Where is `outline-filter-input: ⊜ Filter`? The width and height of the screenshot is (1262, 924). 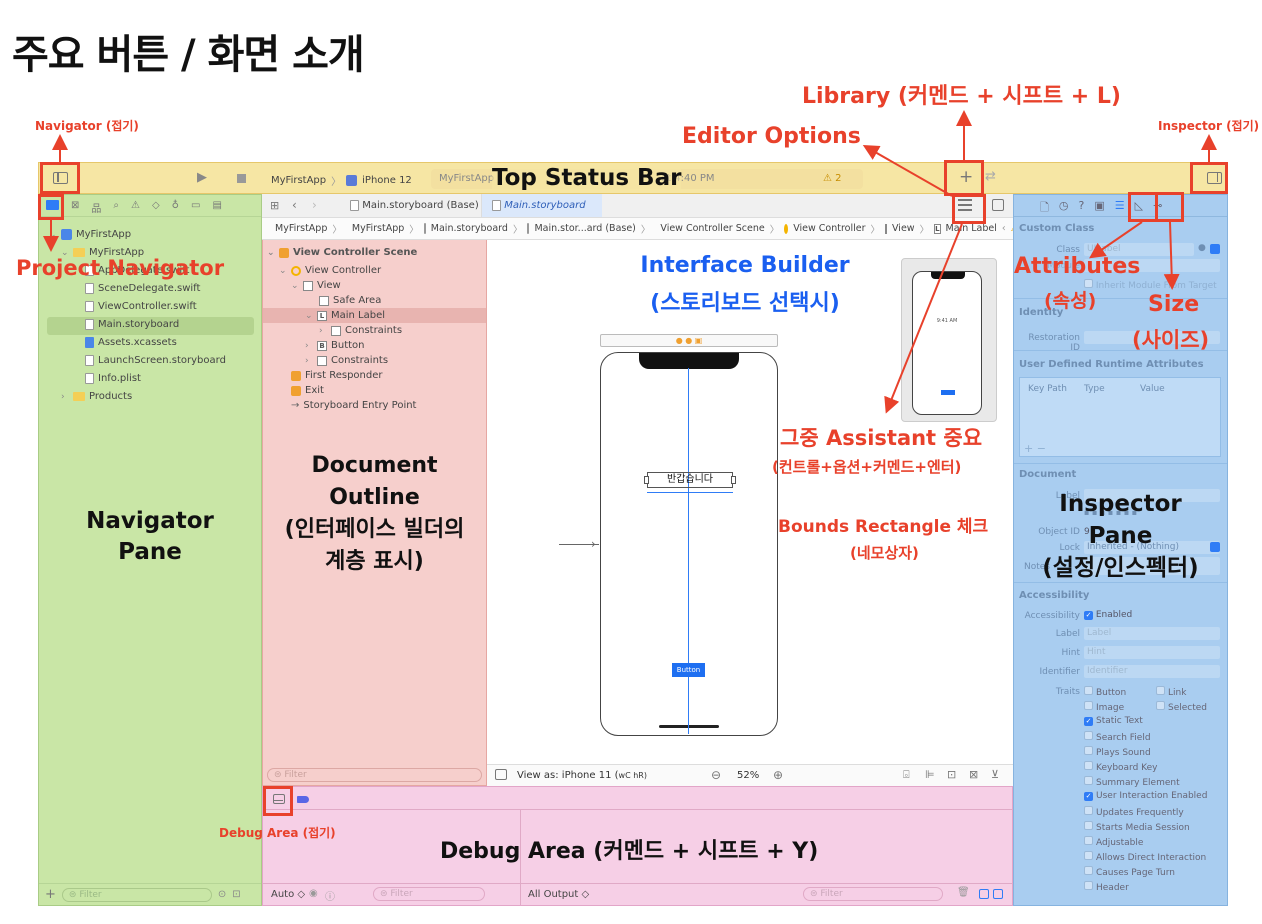
outline-filter-input: ⊜ Filter is located at coordinates (374, 775).